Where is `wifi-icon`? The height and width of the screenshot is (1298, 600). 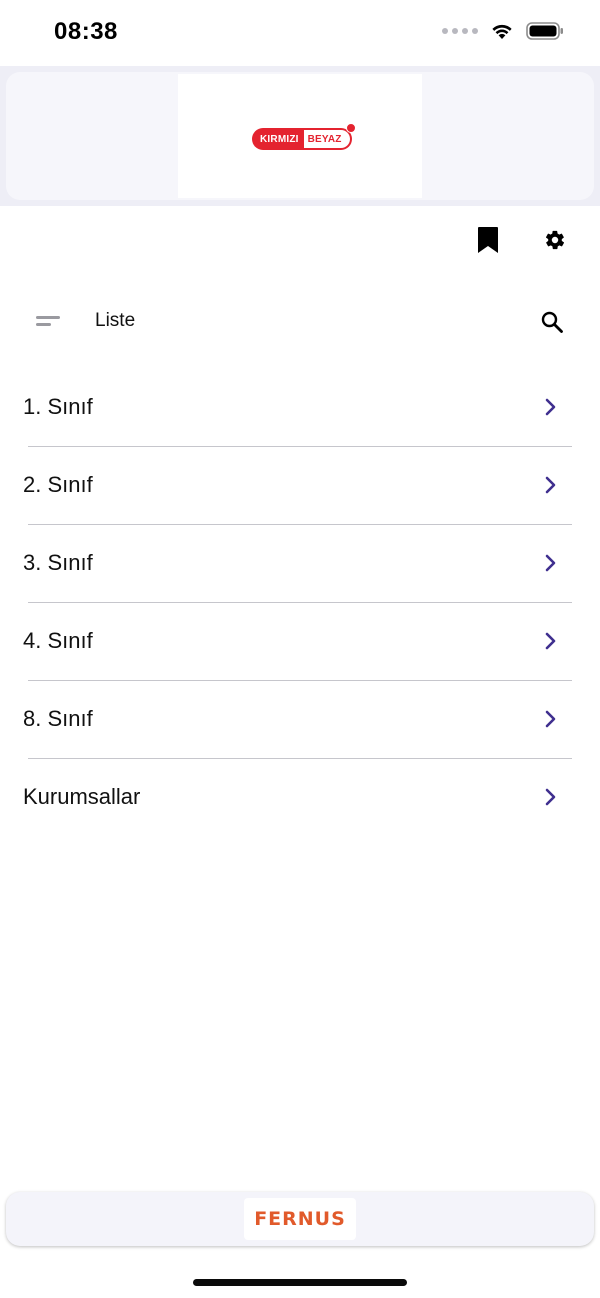 wifi-icon is located at coordinates (502, 31).